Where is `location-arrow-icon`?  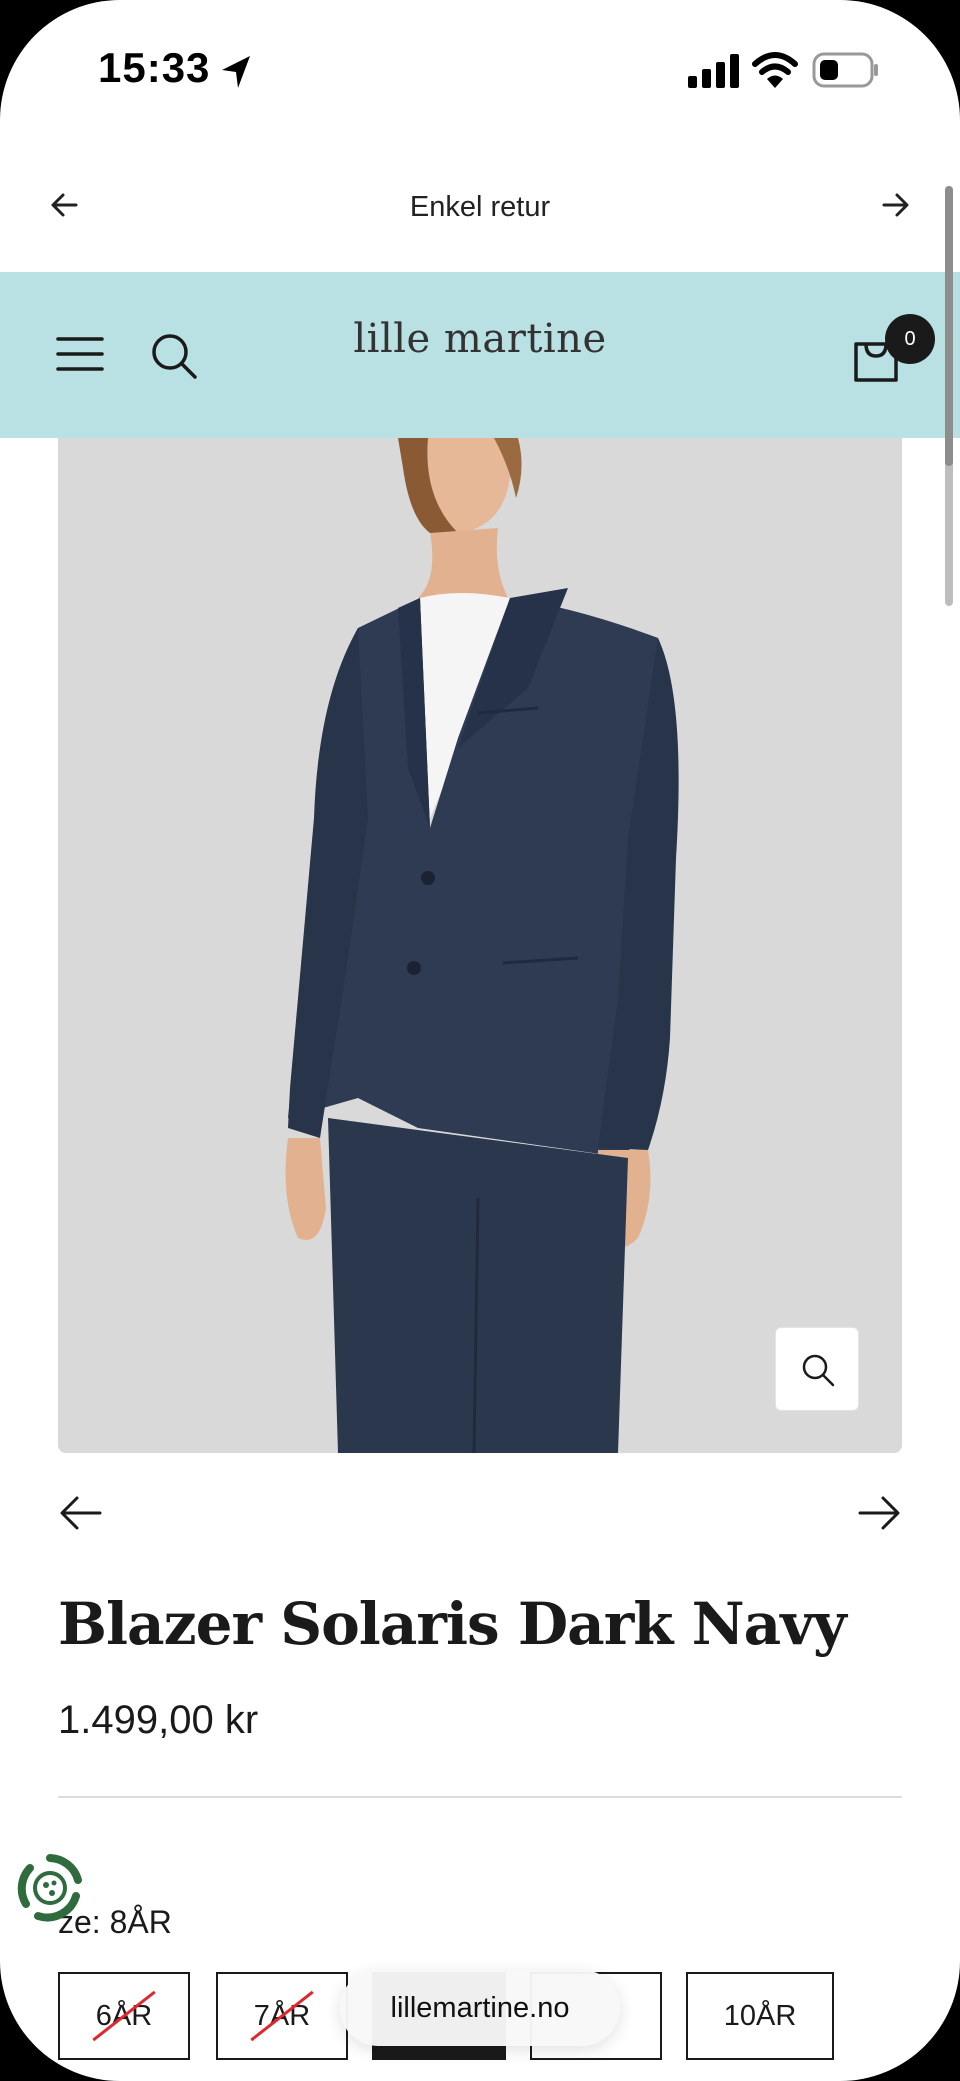 location-arrow-icon is located at coordinates (236, 72).